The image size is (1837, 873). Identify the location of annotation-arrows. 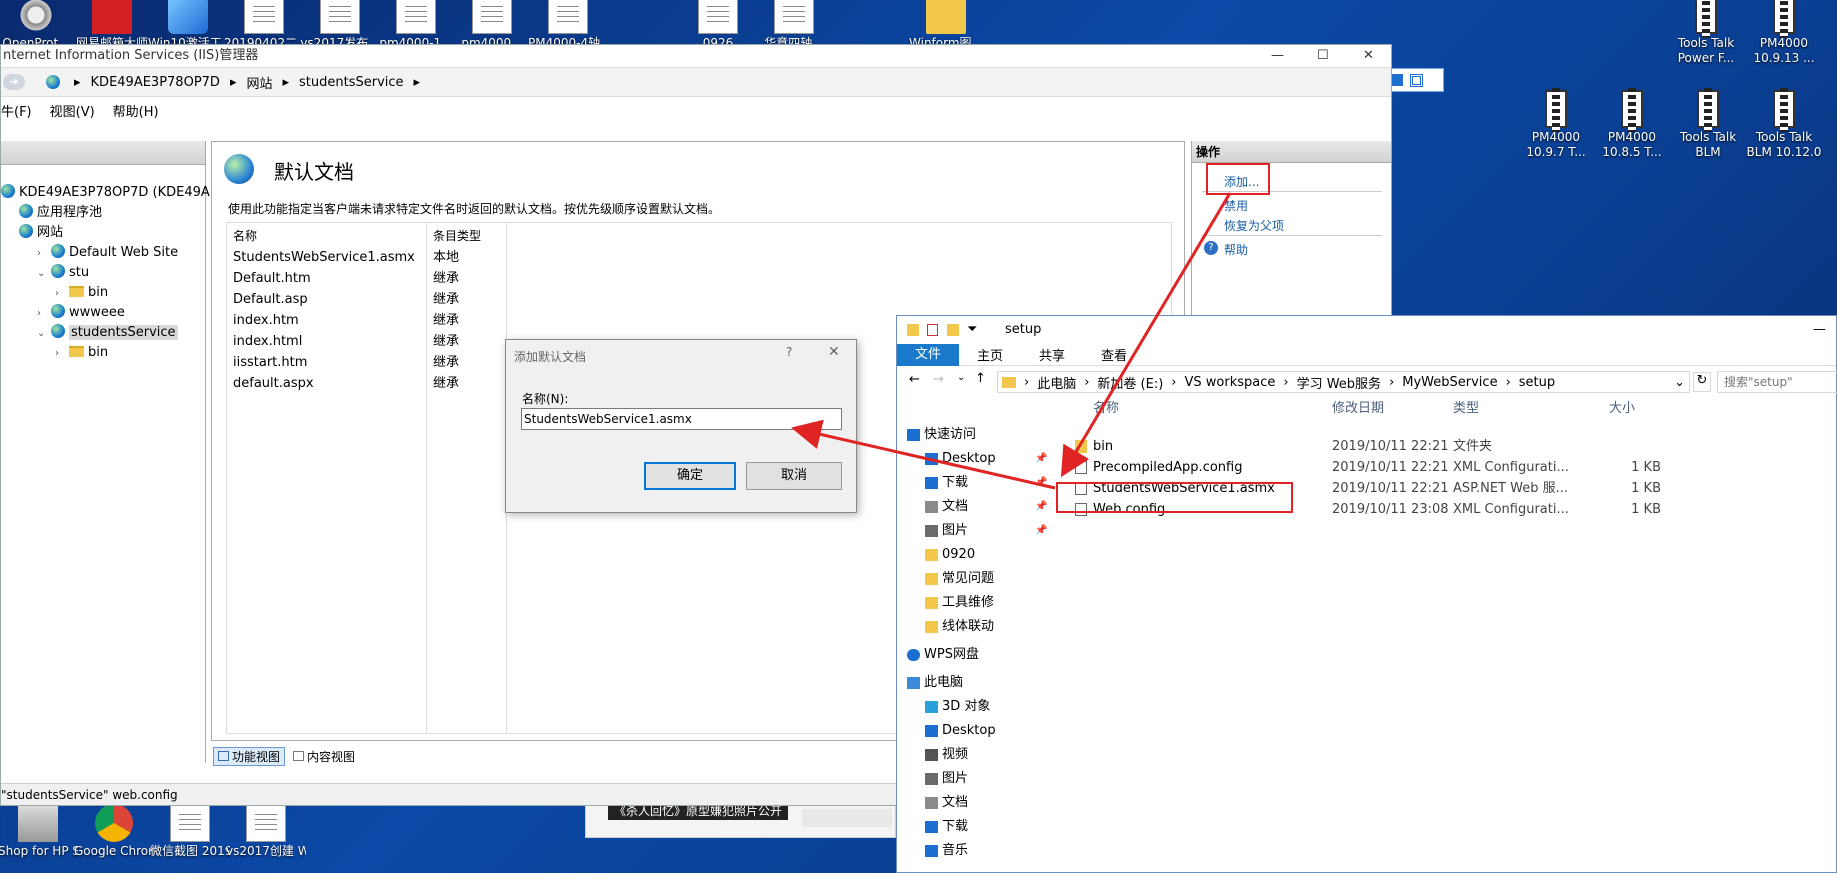
(1011, 341).